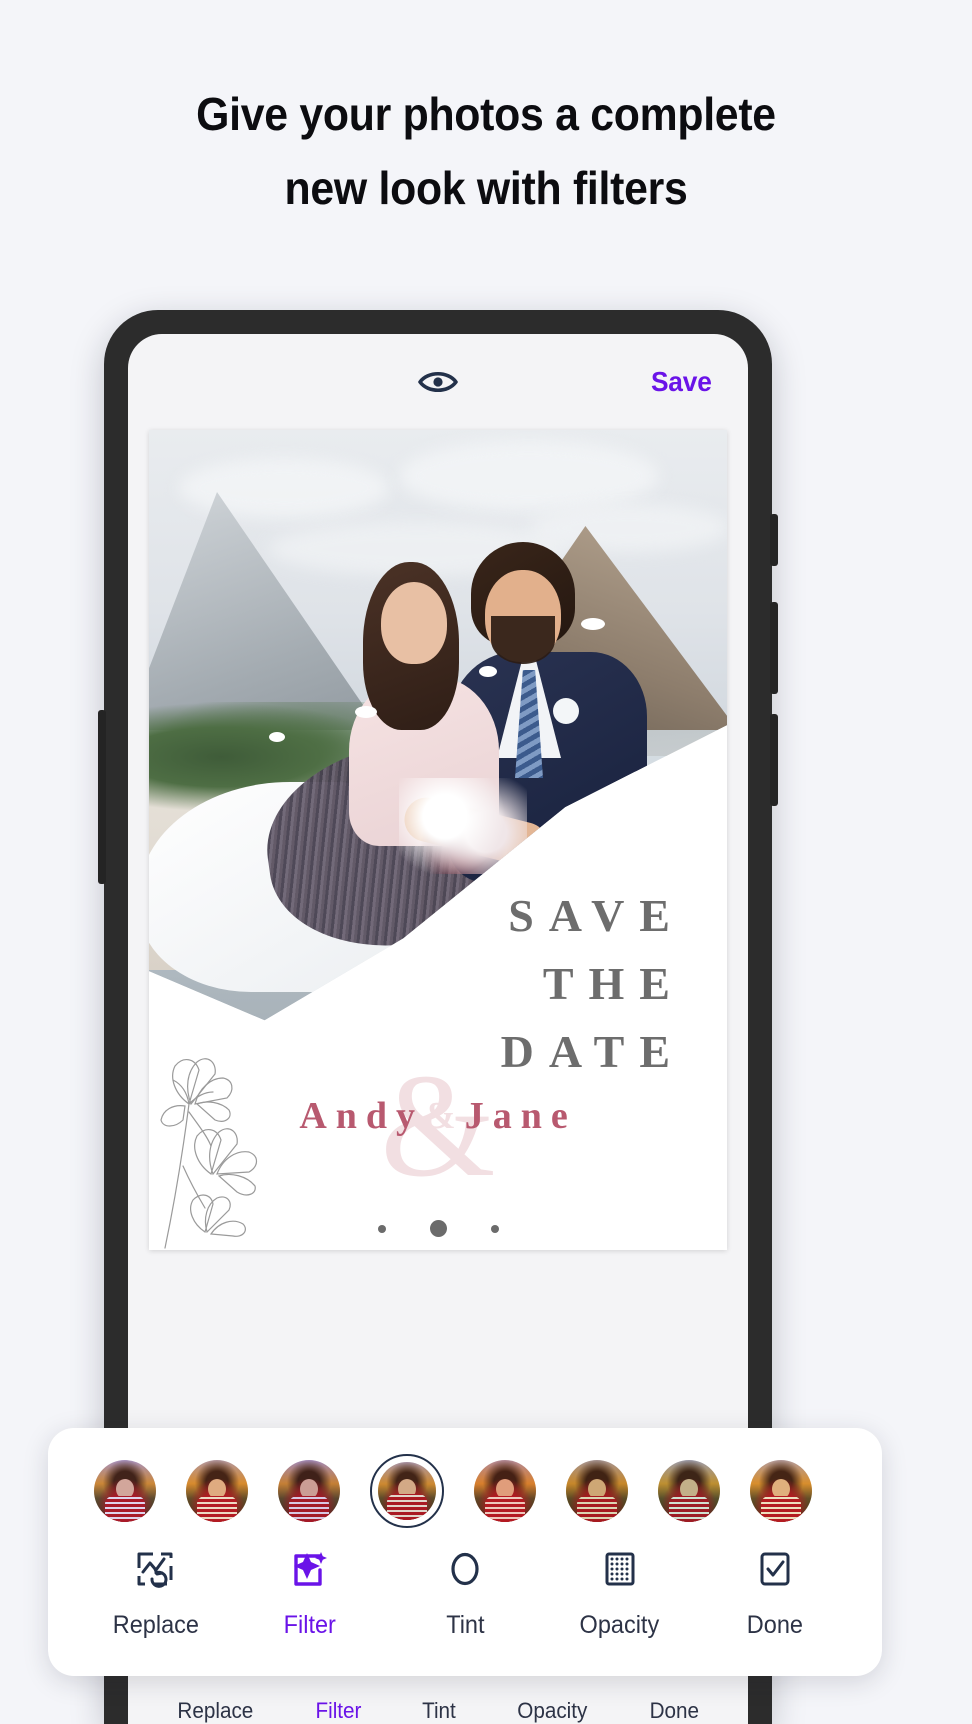 The height and width of the screenshot is (1724, 972). What do you see at coordinates (774, 760) in the screenshot?
I see `phone-side-button-volume-down` at bounding box center [774, 760].